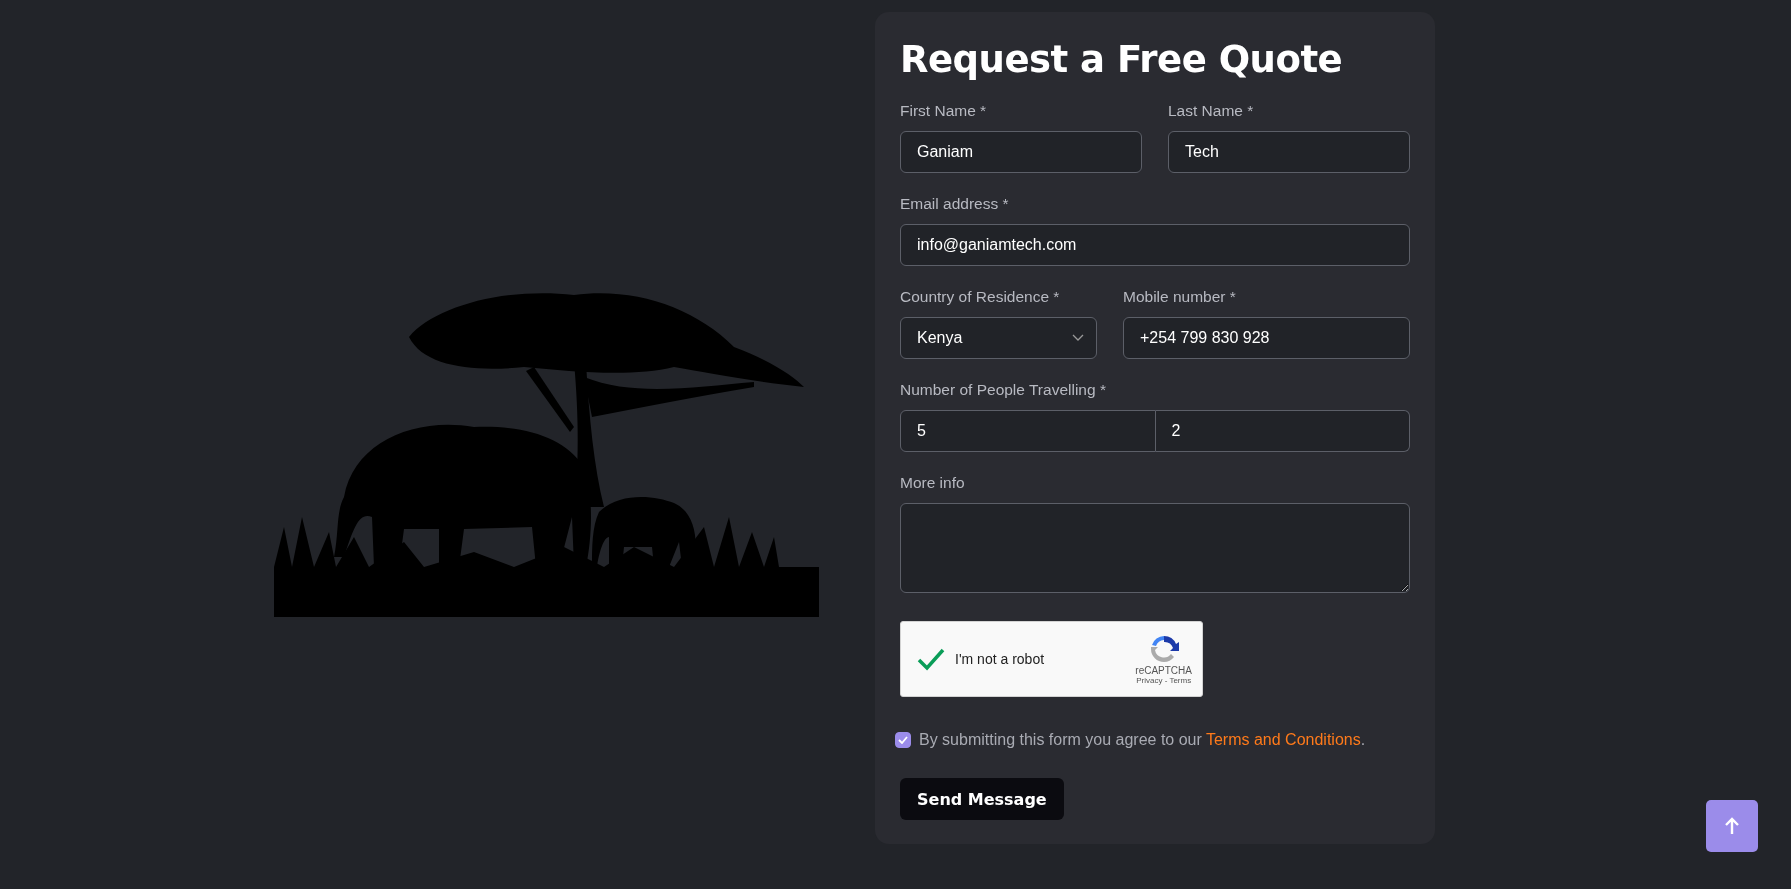  Describe the element at coordinates (1180, 297) in the screenshot. I see `field-label: Mobile number *` at that location.